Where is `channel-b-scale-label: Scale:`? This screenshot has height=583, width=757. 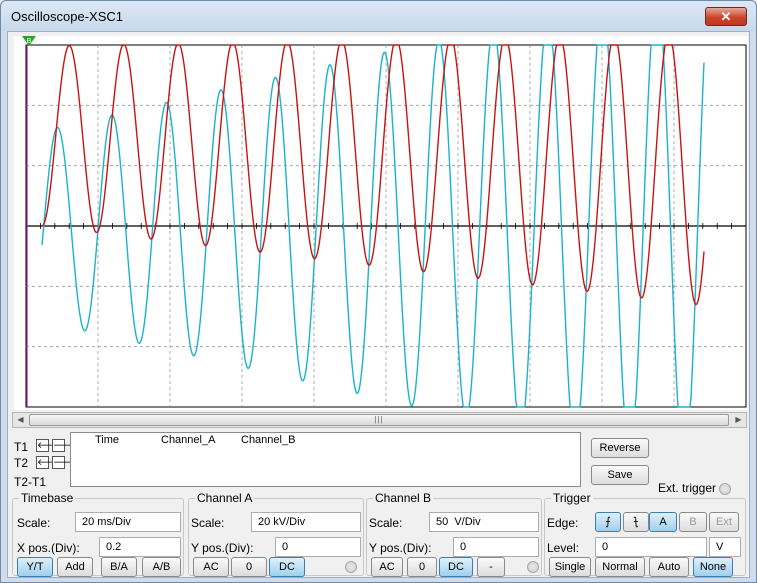 channel-b-scale-label: Scale: is located at coordinates (386, 523).